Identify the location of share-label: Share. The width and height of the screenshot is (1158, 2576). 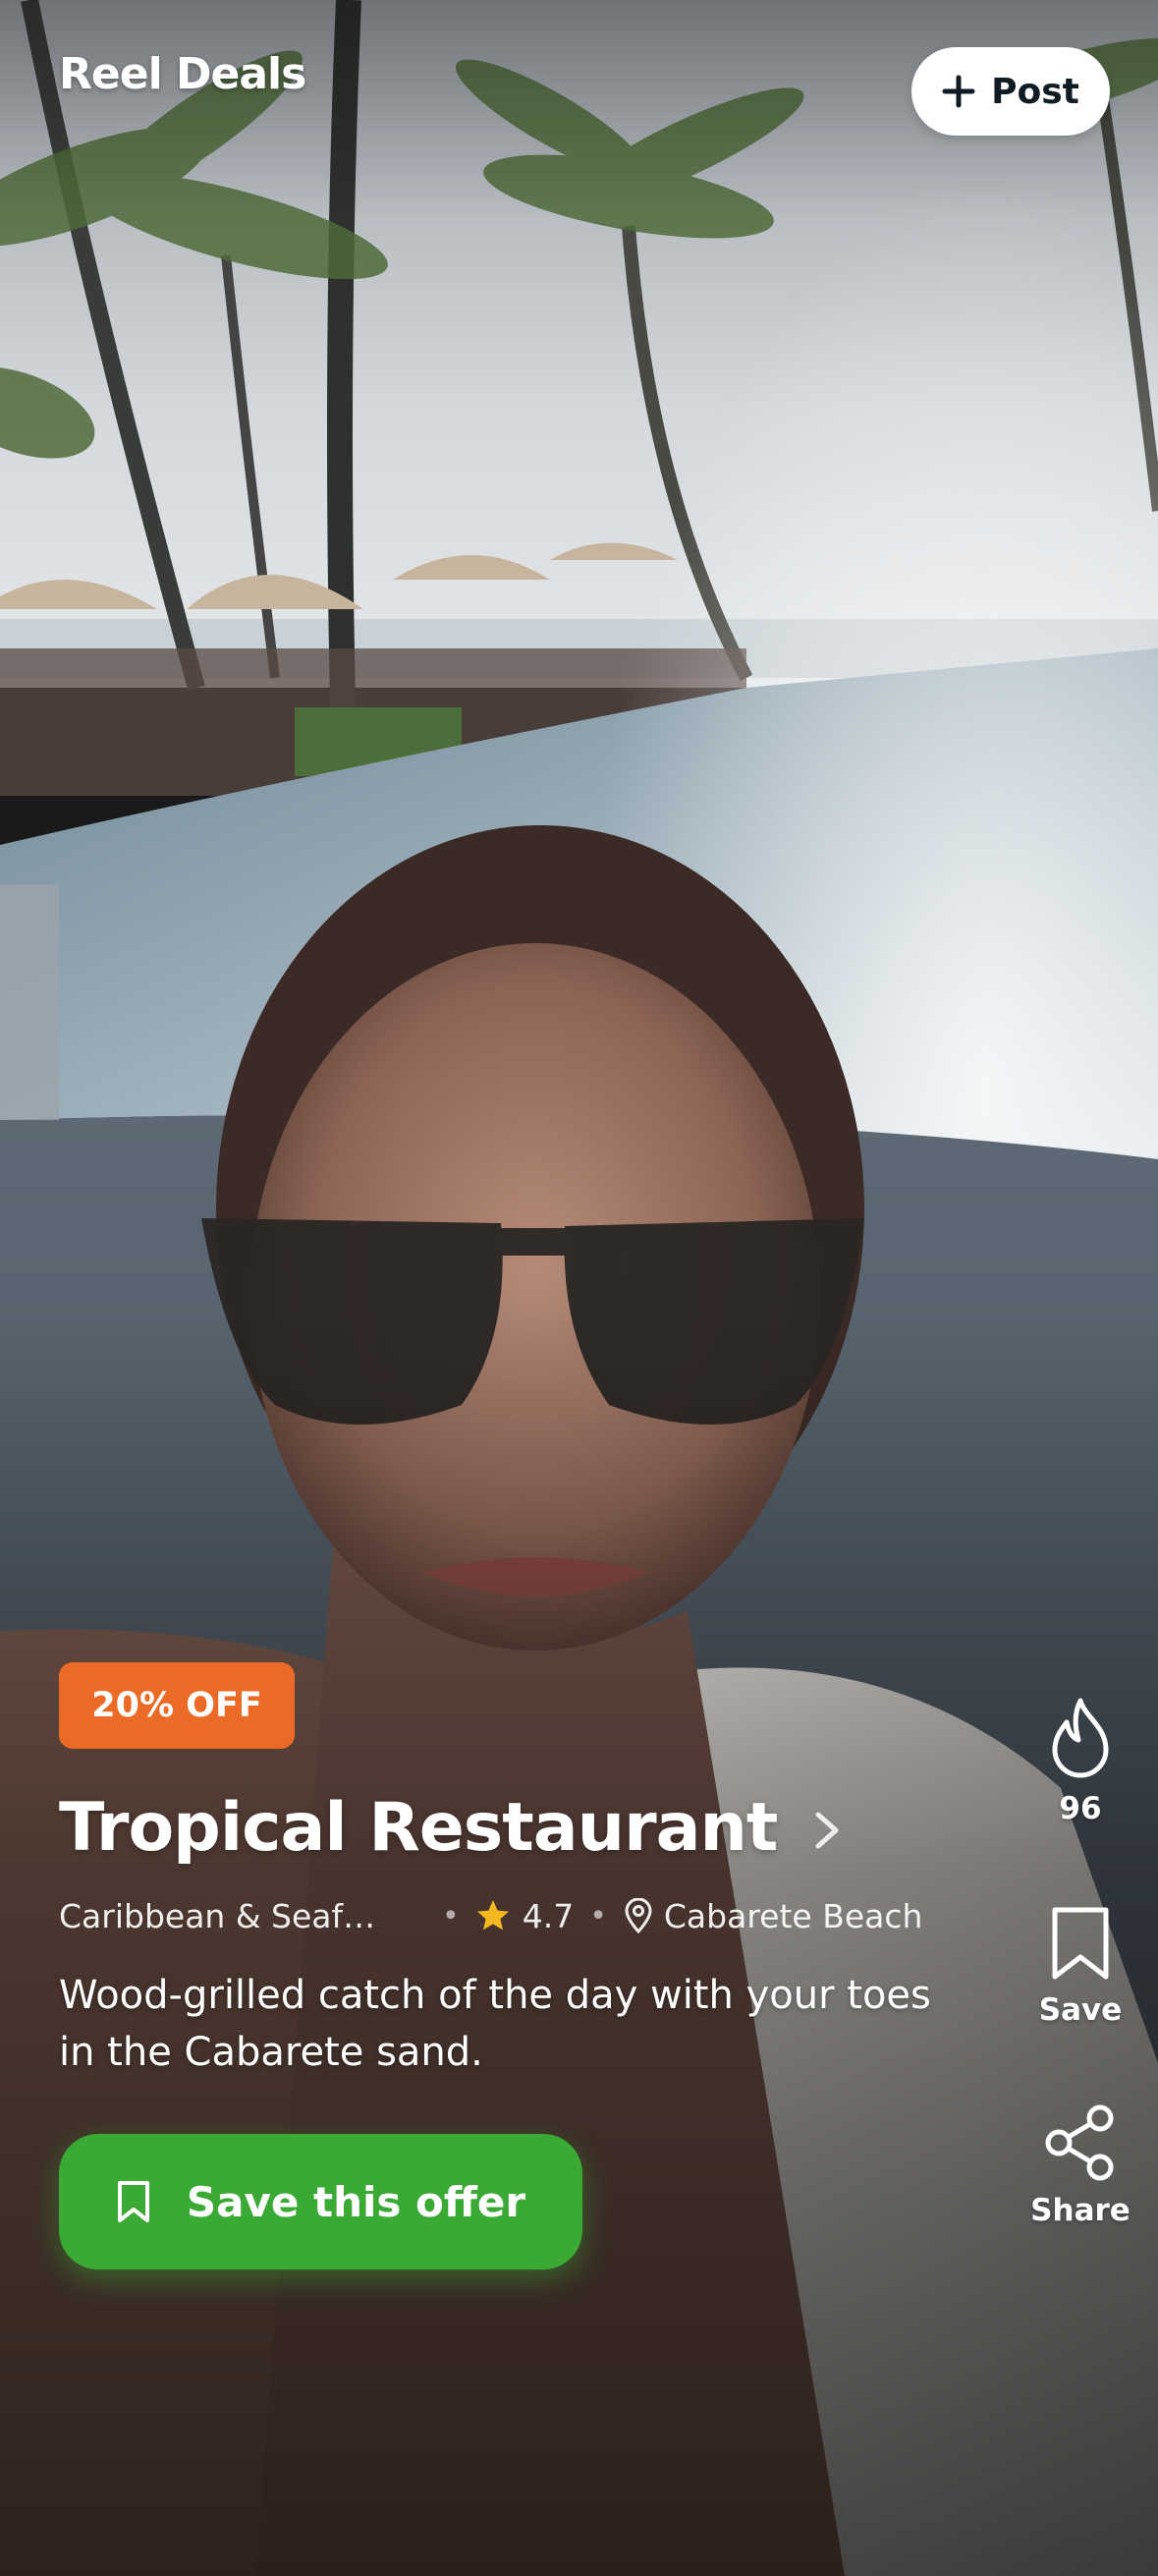
(1080, 2210).